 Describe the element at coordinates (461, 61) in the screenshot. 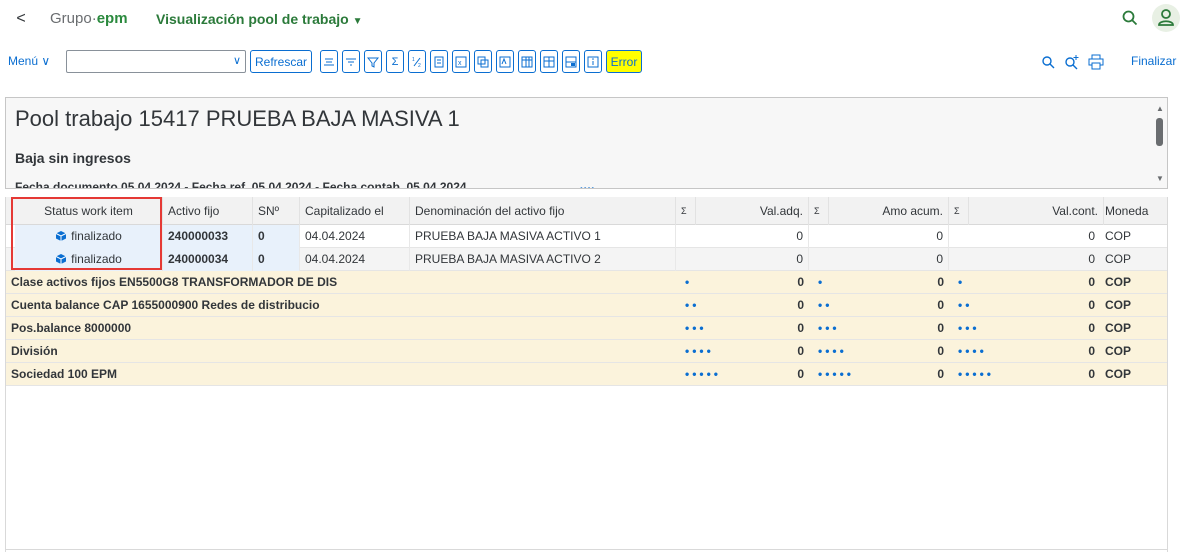

I see `export-icon: x` at that location.